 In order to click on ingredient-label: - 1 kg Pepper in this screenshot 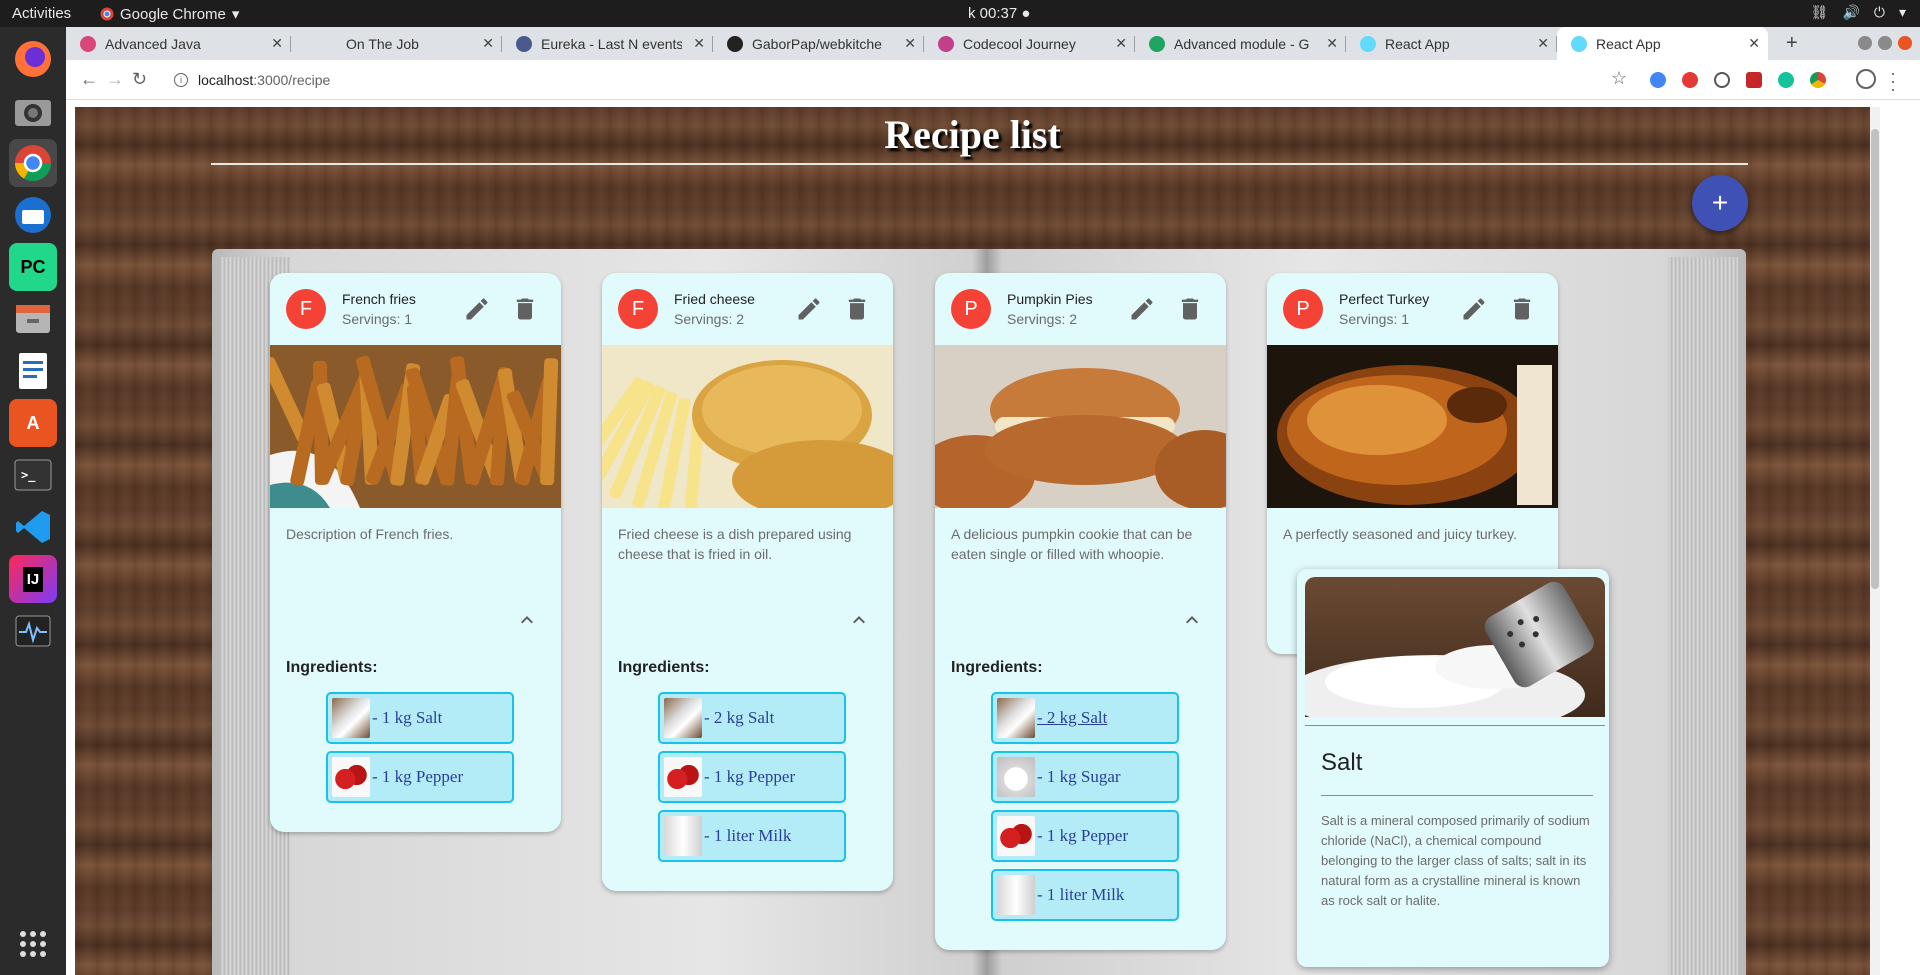, I will do `click(750, 776)`.